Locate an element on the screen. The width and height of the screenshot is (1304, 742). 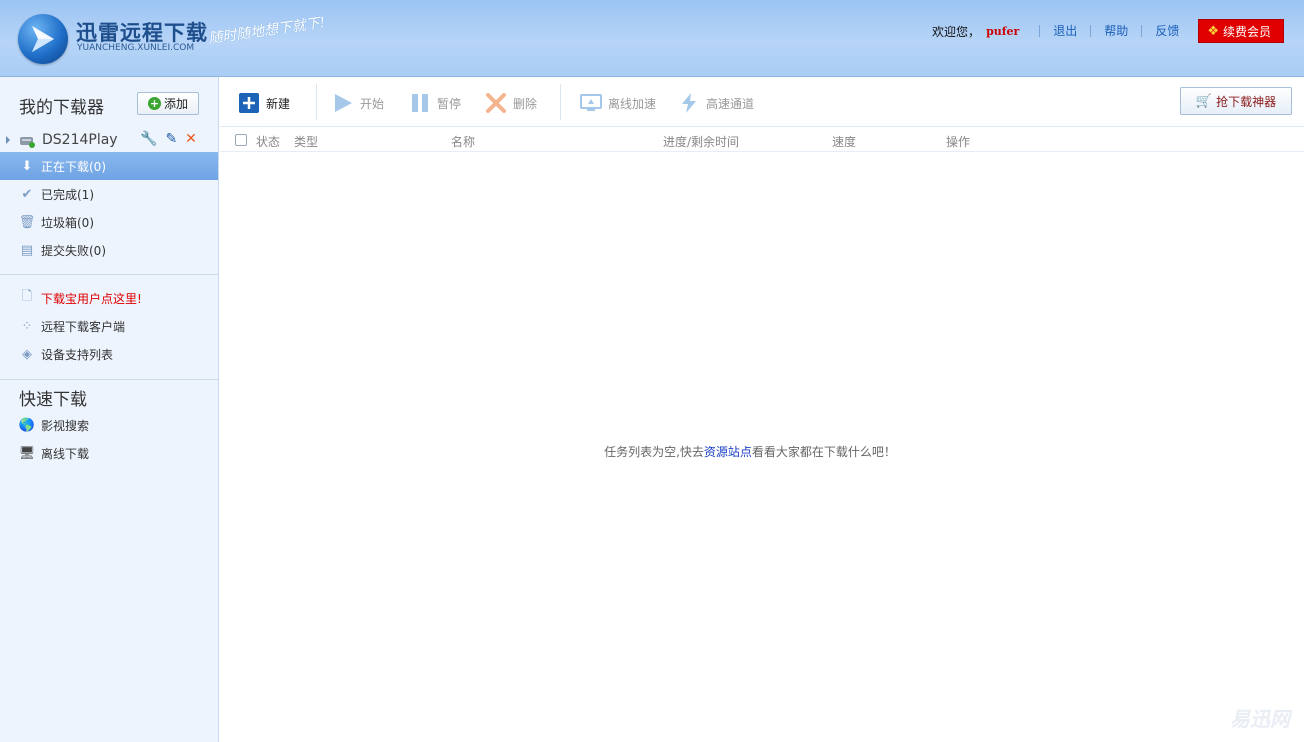
apps-grid-icon: ⁘ is located at coordinates (27, 326).